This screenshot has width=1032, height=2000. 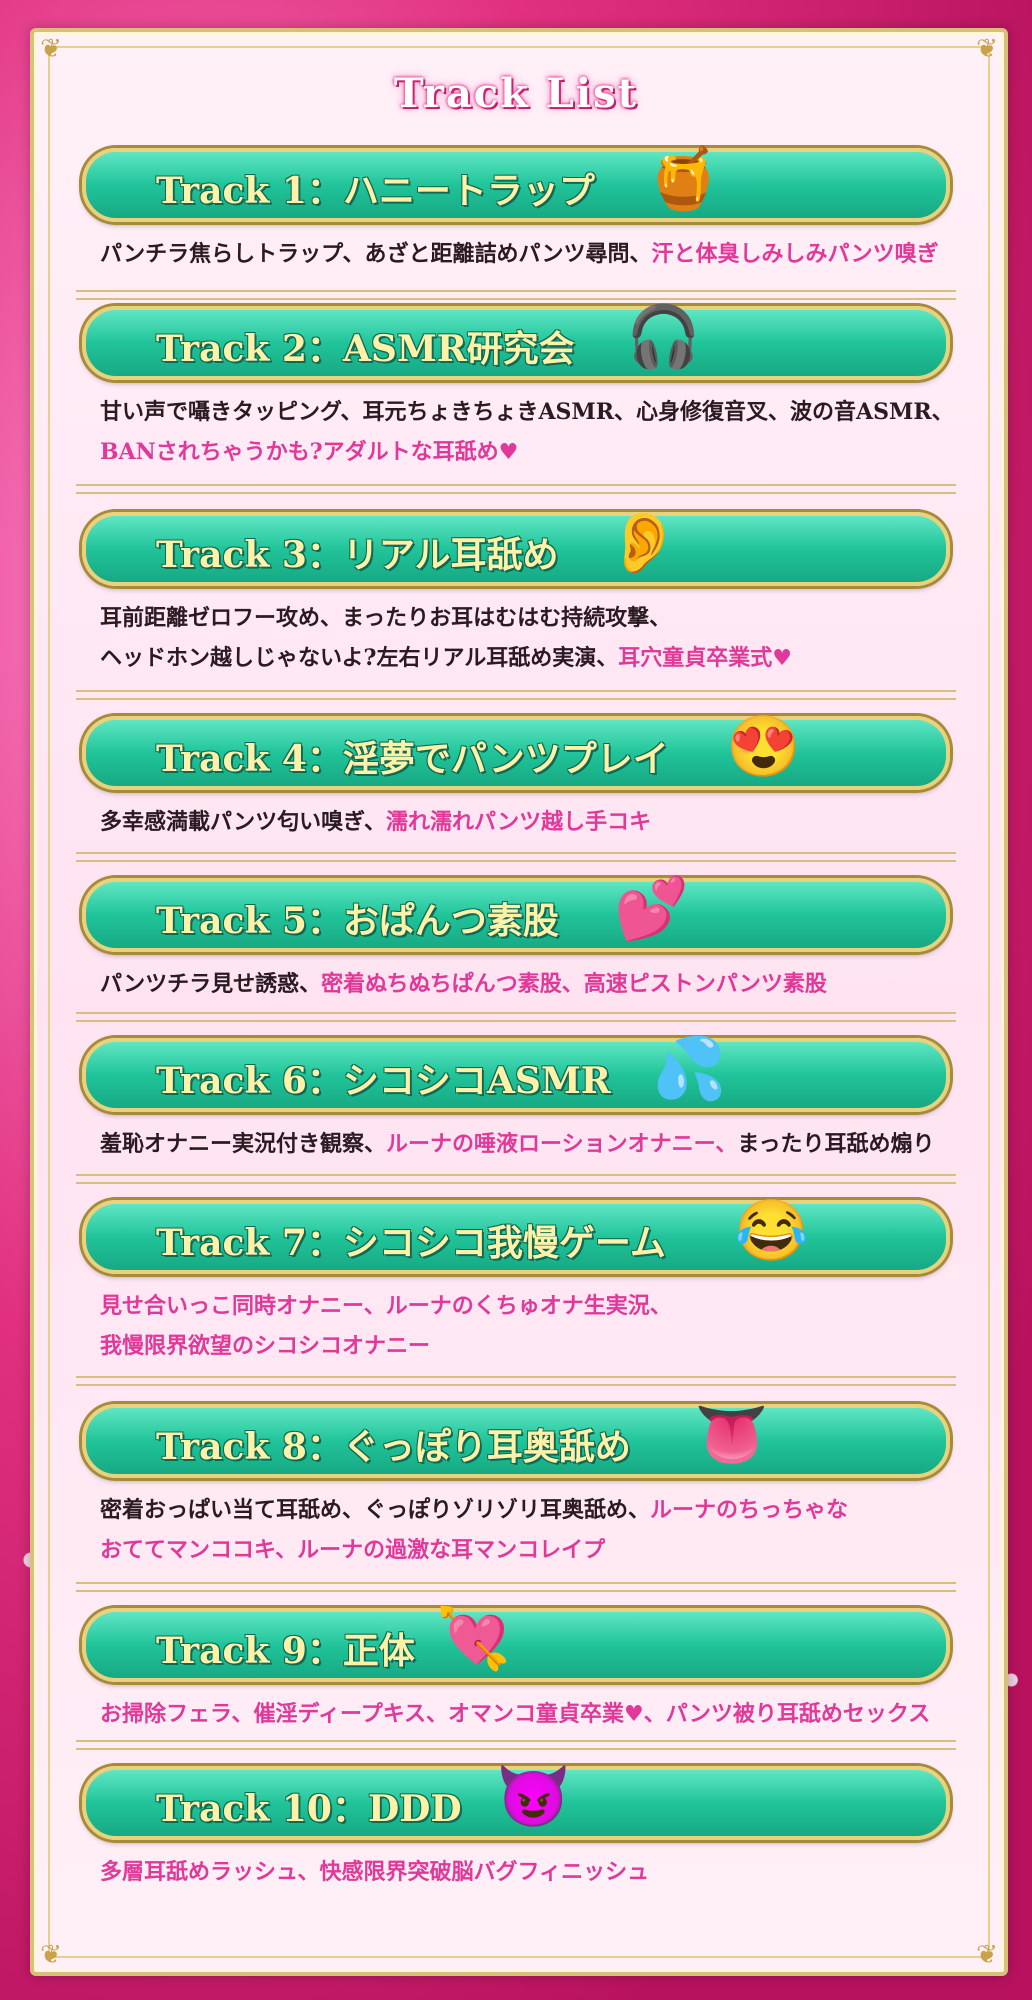 I want to click on track-title: Track 10：DDD, so click(x=309, y=1809).